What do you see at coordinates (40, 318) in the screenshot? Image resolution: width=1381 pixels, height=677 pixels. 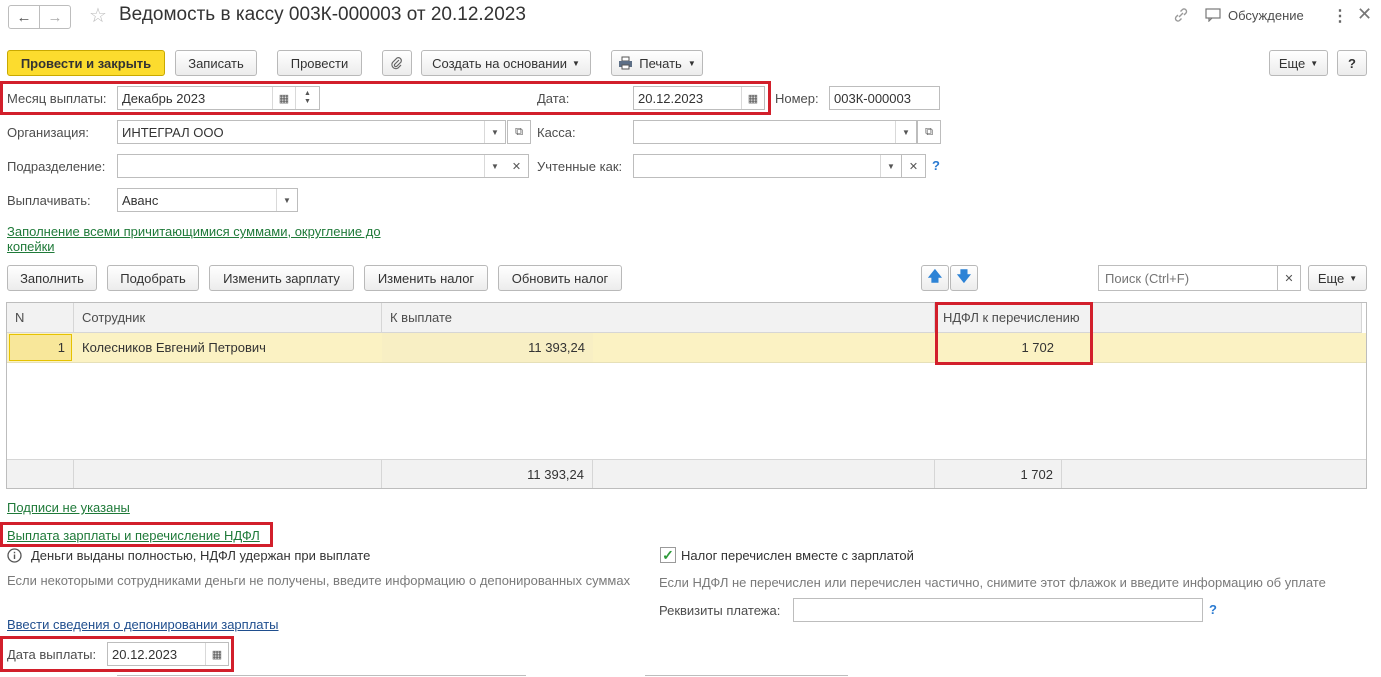 I see `column-header-n: N` at bounding box center [40, 318].